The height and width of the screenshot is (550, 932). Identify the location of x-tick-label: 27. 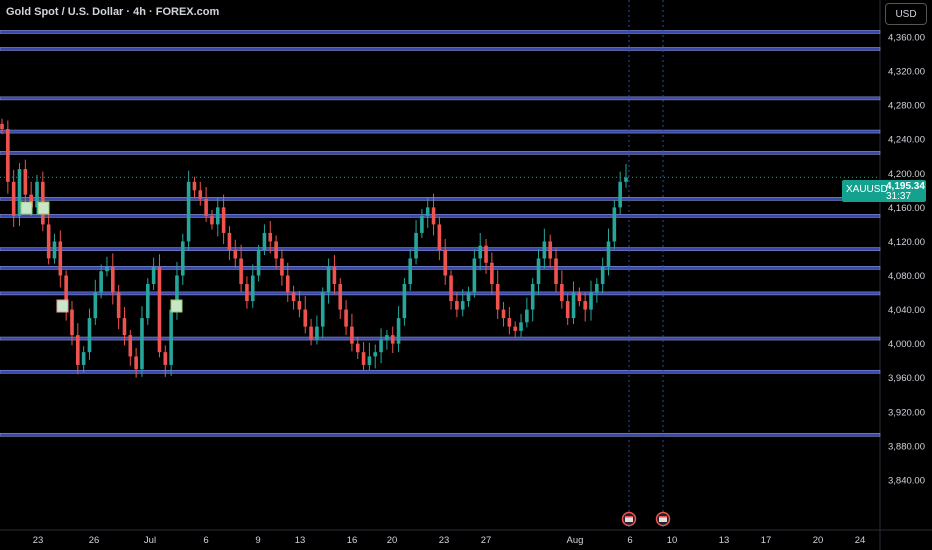
(486, 540).